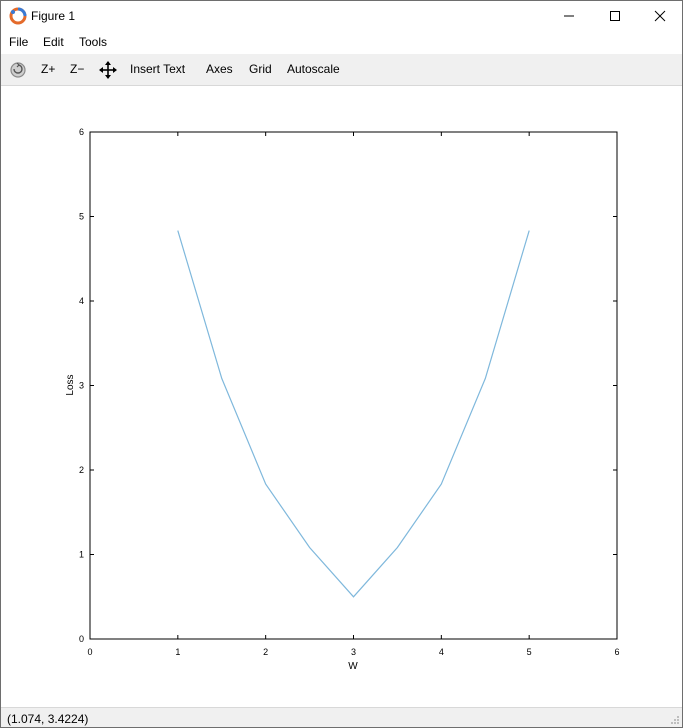  Describe the element at coordinates (81, 386) in the screenshot. I see `y-tick-label: 3` at that location.